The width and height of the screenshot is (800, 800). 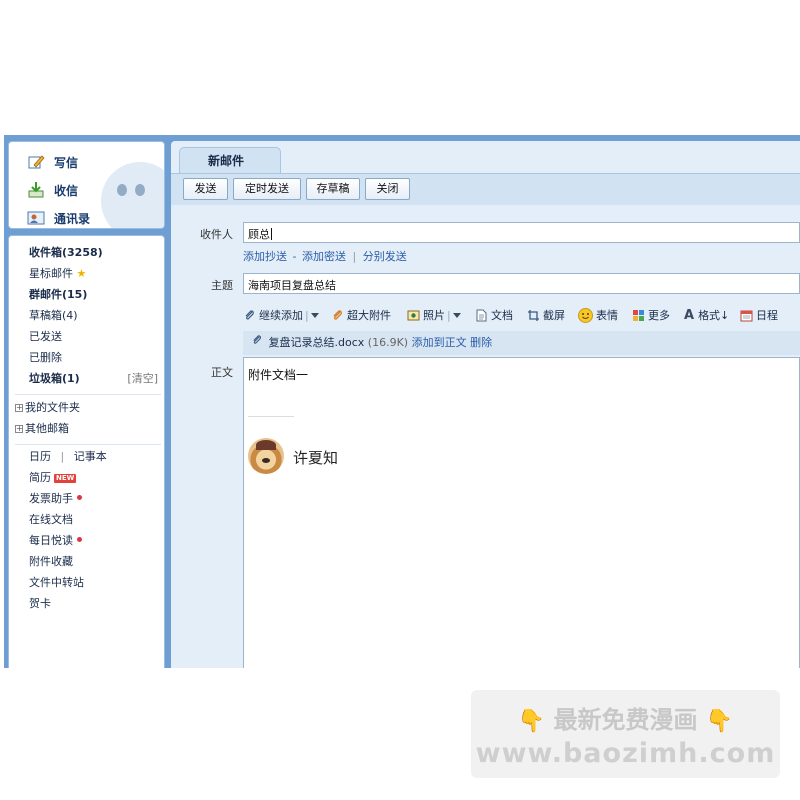 I want to click on emoji-label: 表情, so click(x=607, y=315).